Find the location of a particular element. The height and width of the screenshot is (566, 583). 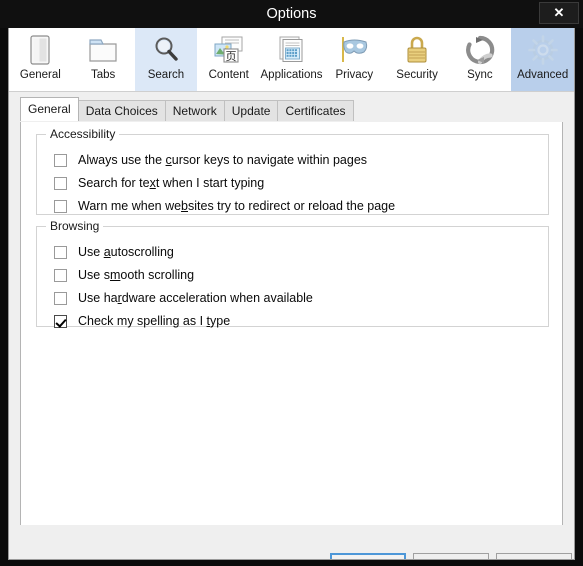

toolbar-item-sync: Sync is located at coordinates (479, 59).